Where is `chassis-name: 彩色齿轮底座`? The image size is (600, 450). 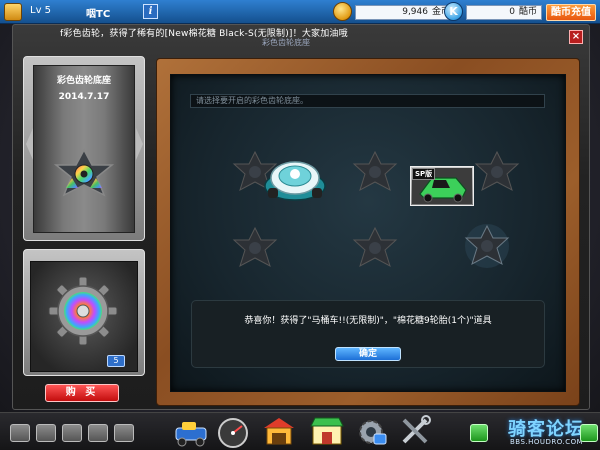 chassis-name: 彩色齿轮底座 is located at coordinates (83, 81).